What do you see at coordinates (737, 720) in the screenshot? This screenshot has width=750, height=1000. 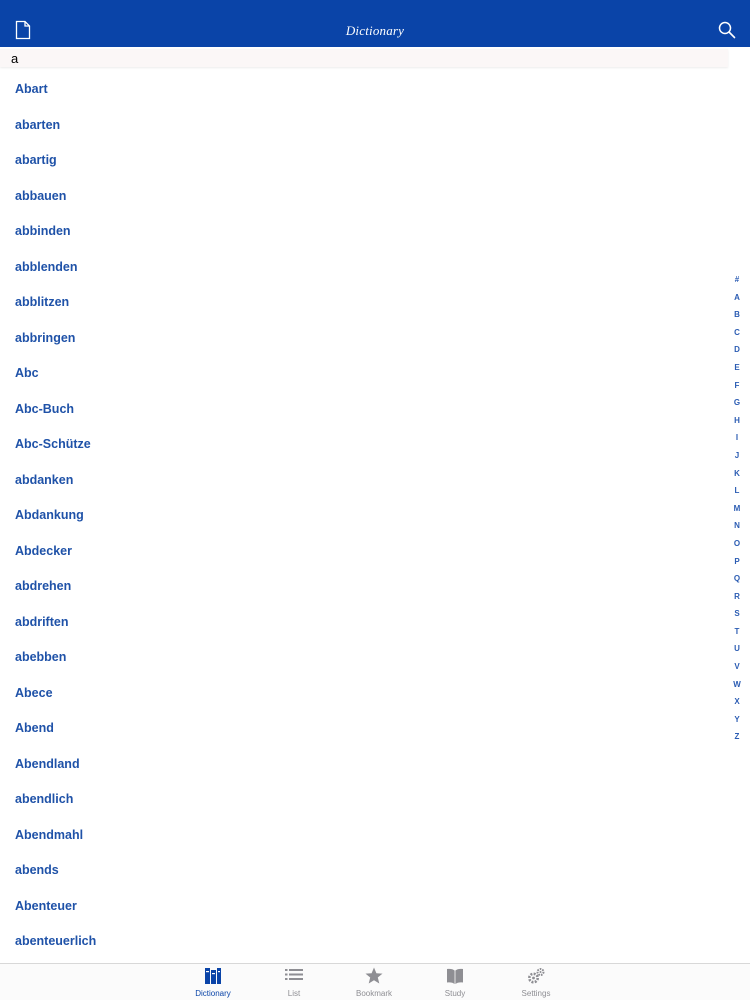 I see `index-letter: Y` at bounding box center [737, 720].